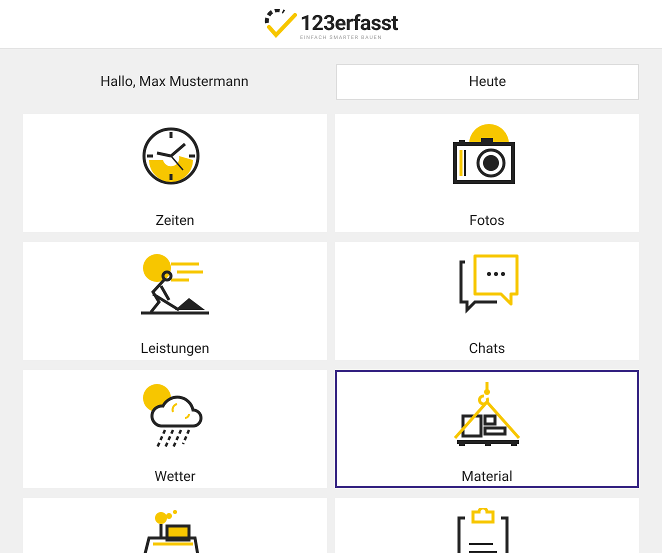 Image resolution: width=662 pixels, height=553 pixels. Describe the element at coordinates (486, 477) in the screenshot. I see `tile-label: Material` at that location.